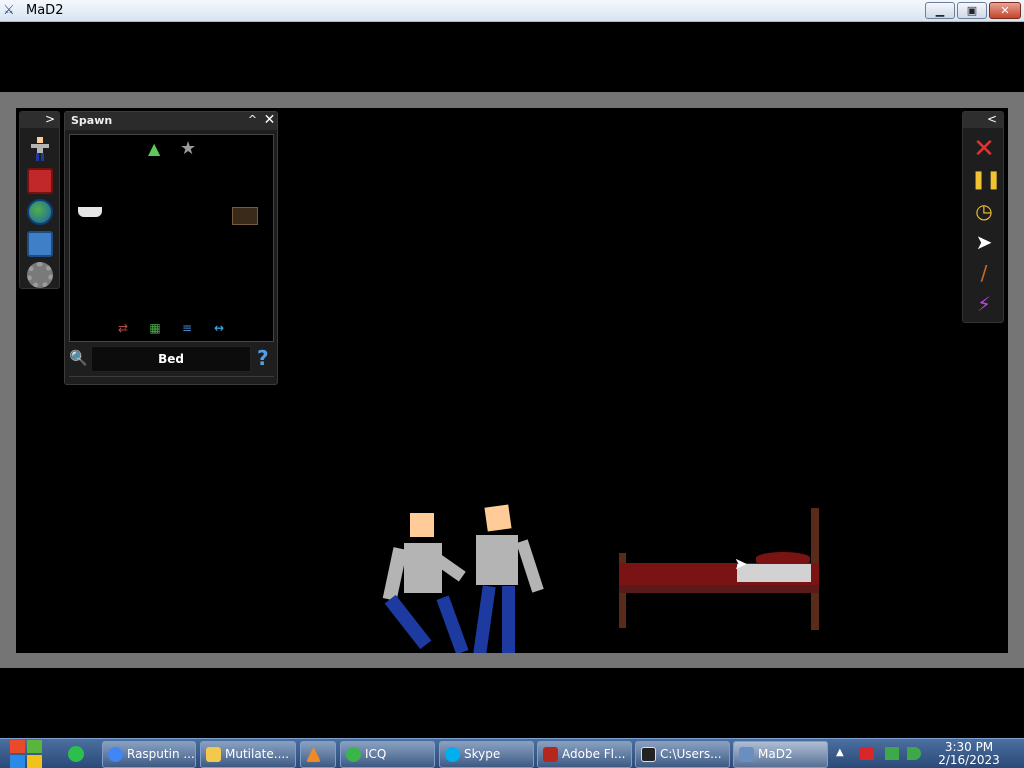 The image size is (1024, 768). I want to click on lightning-icon: ⚡, so click(984, 304).